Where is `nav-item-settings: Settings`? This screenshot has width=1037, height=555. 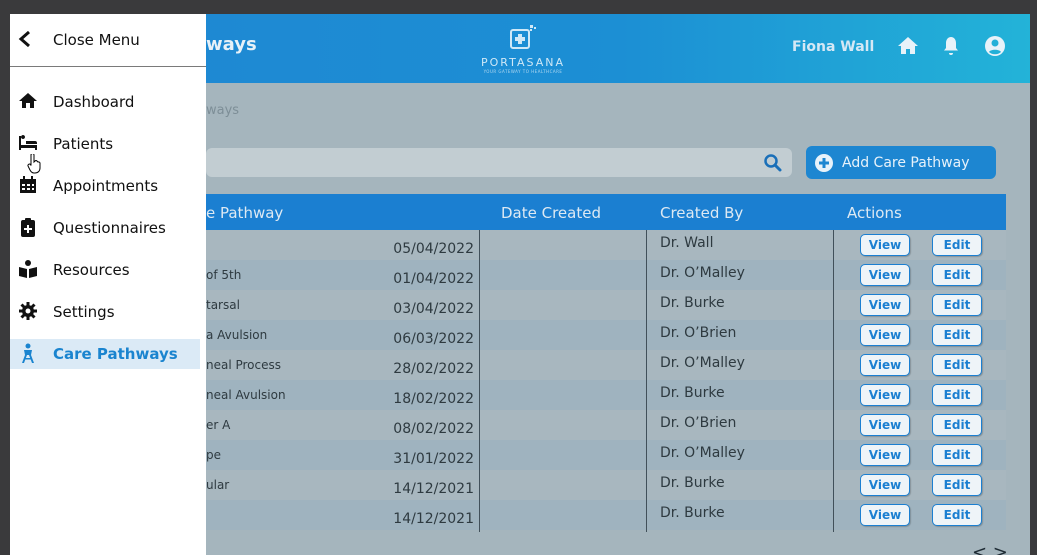 nav-item-settings: Settings is located at coordinates (105, 312).